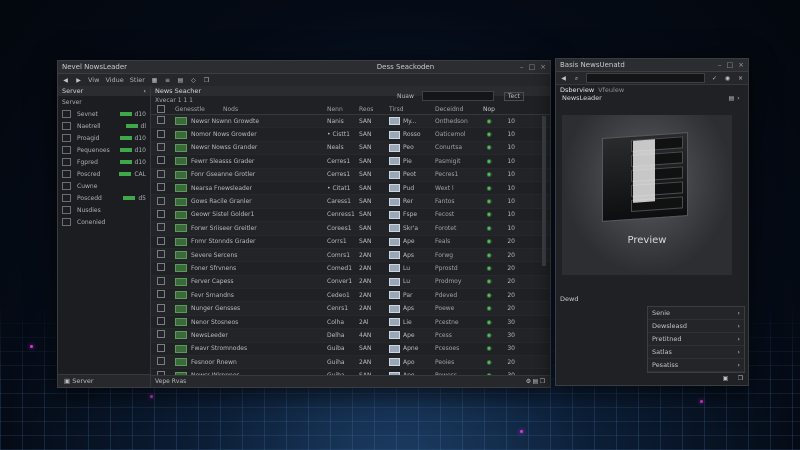 Image resolution: width=800 pixels, height=450 pixels. I want to click on crop-icon: ▣, so click(725, 378).